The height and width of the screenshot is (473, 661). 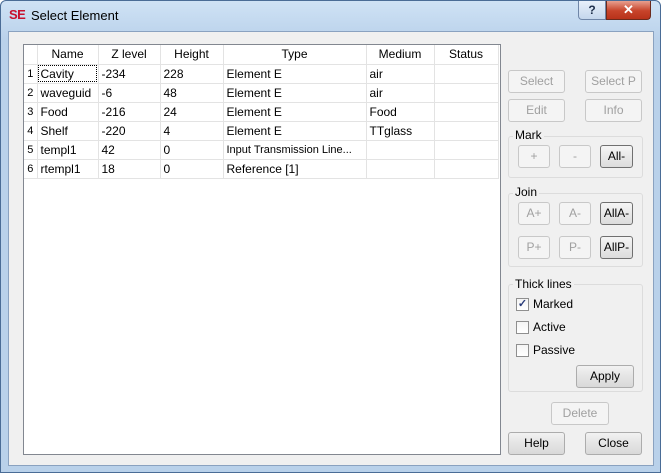 I want to click on join-all-p-minus-button: AllP-, so click(x=616, y=247).